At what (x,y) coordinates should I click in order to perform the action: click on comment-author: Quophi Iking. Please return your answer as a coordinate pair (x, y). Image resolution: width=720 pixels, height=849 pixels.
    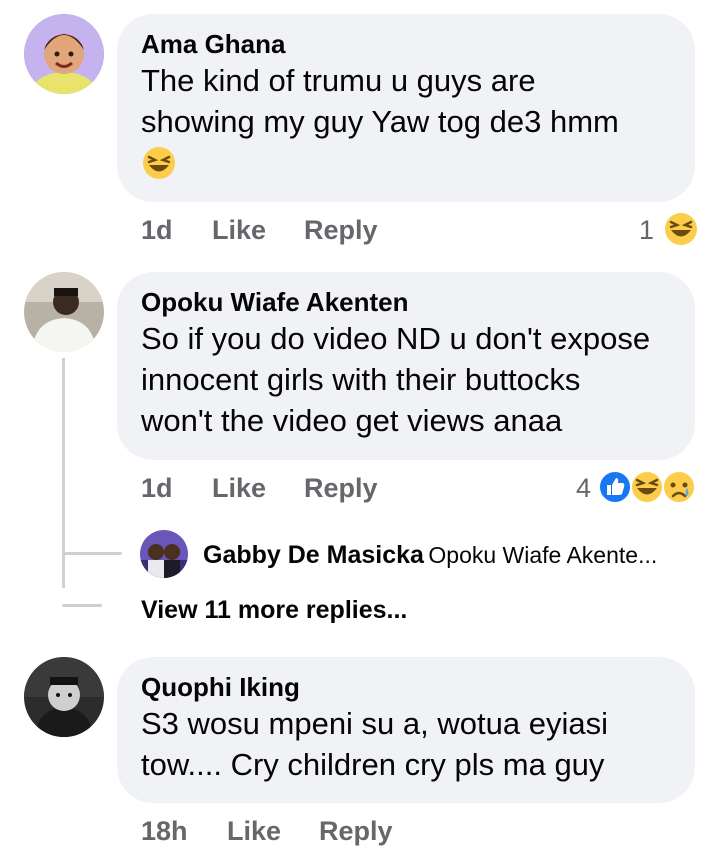
    Looking at the image, I should click on (406, 687).